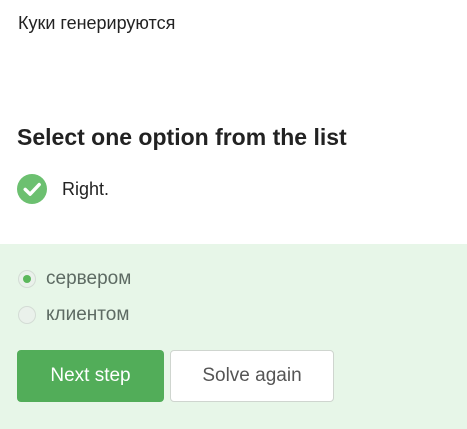  Describe the element at coordinates (86, 189) in the screenshot. I see `result-text: Right.` at that location.